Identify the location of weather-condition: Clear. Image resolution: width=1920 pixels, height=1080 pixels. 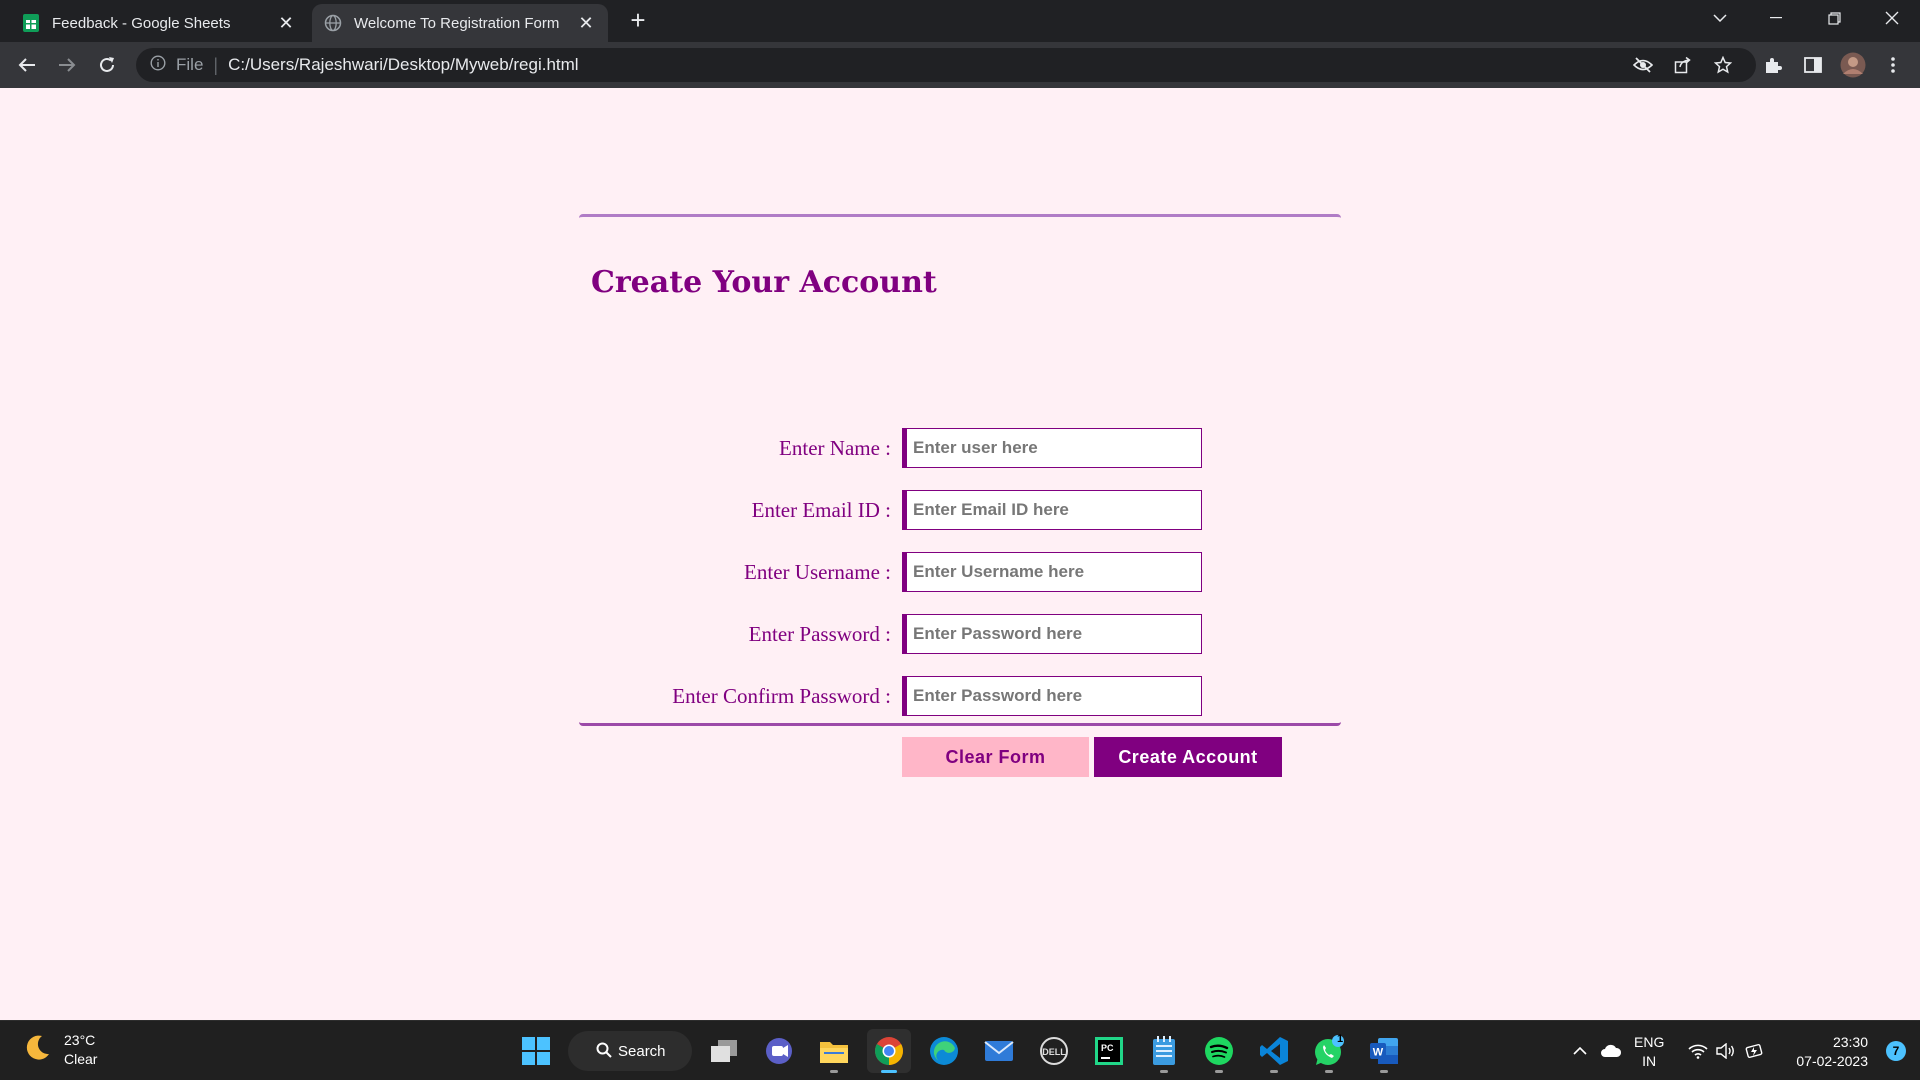
(81, 1059).